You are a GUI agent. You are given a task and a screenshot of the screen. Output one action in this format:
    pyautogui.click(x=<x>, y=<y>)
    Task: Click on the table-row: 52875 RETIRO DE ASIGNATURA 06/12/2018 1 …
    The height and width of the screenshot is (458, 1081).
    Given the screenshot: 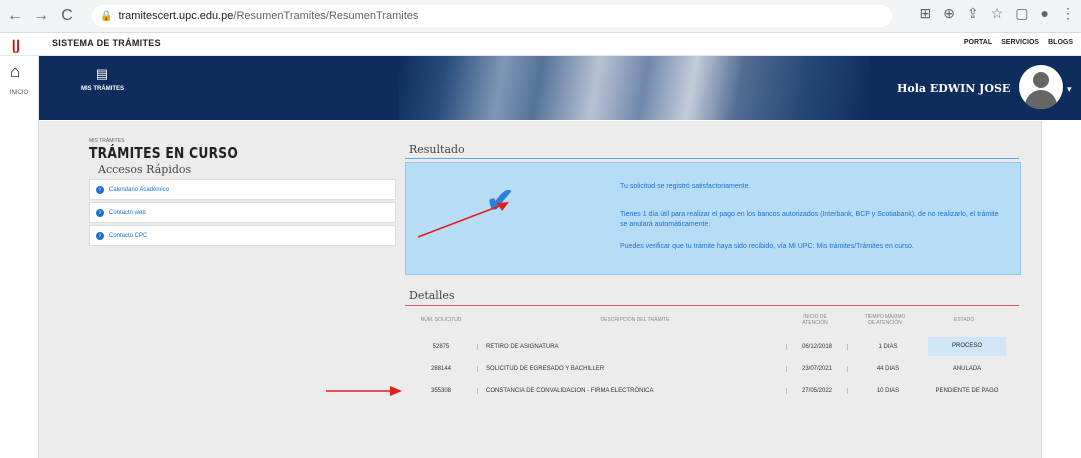 What is the action you would take?
    pyautogui.click(x=712, y=346)
    